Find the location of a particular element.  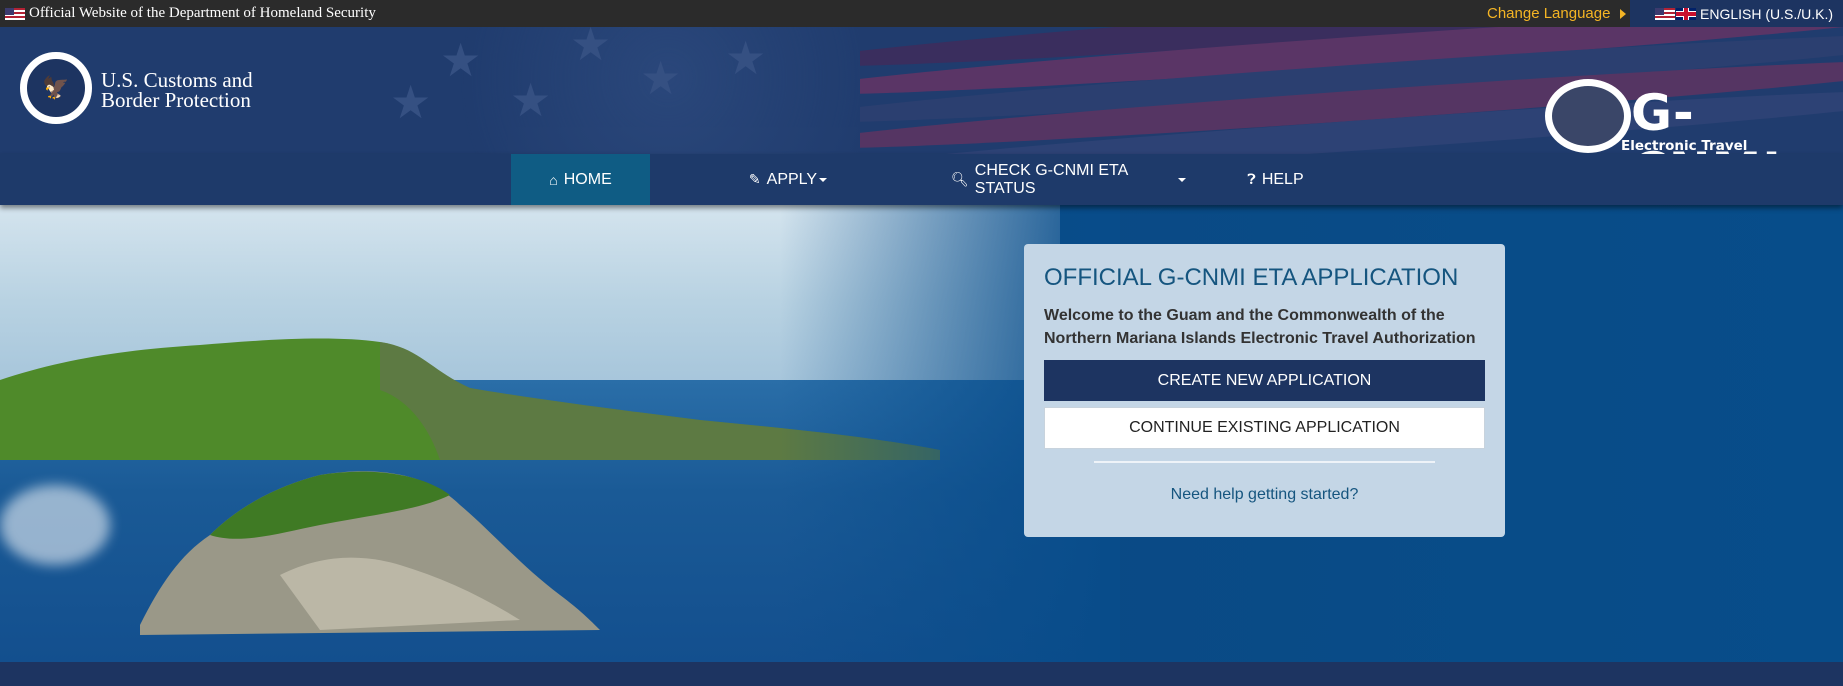

home-icon: ⌂ is located at coordinates (553, 179).